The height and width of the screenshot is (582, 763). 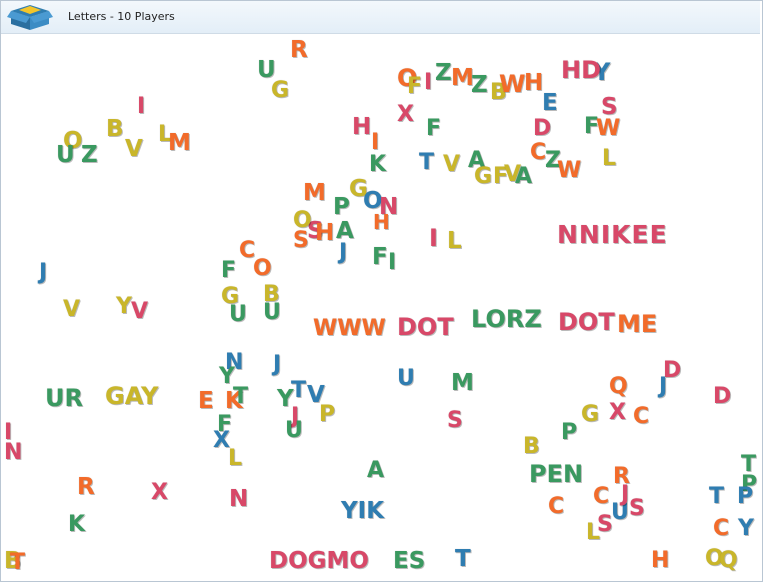 What do you see at coordinates (121, 16) in the screenshot?
I see `window-title: Letters - 10 Players` at bounding box center [121, 16].